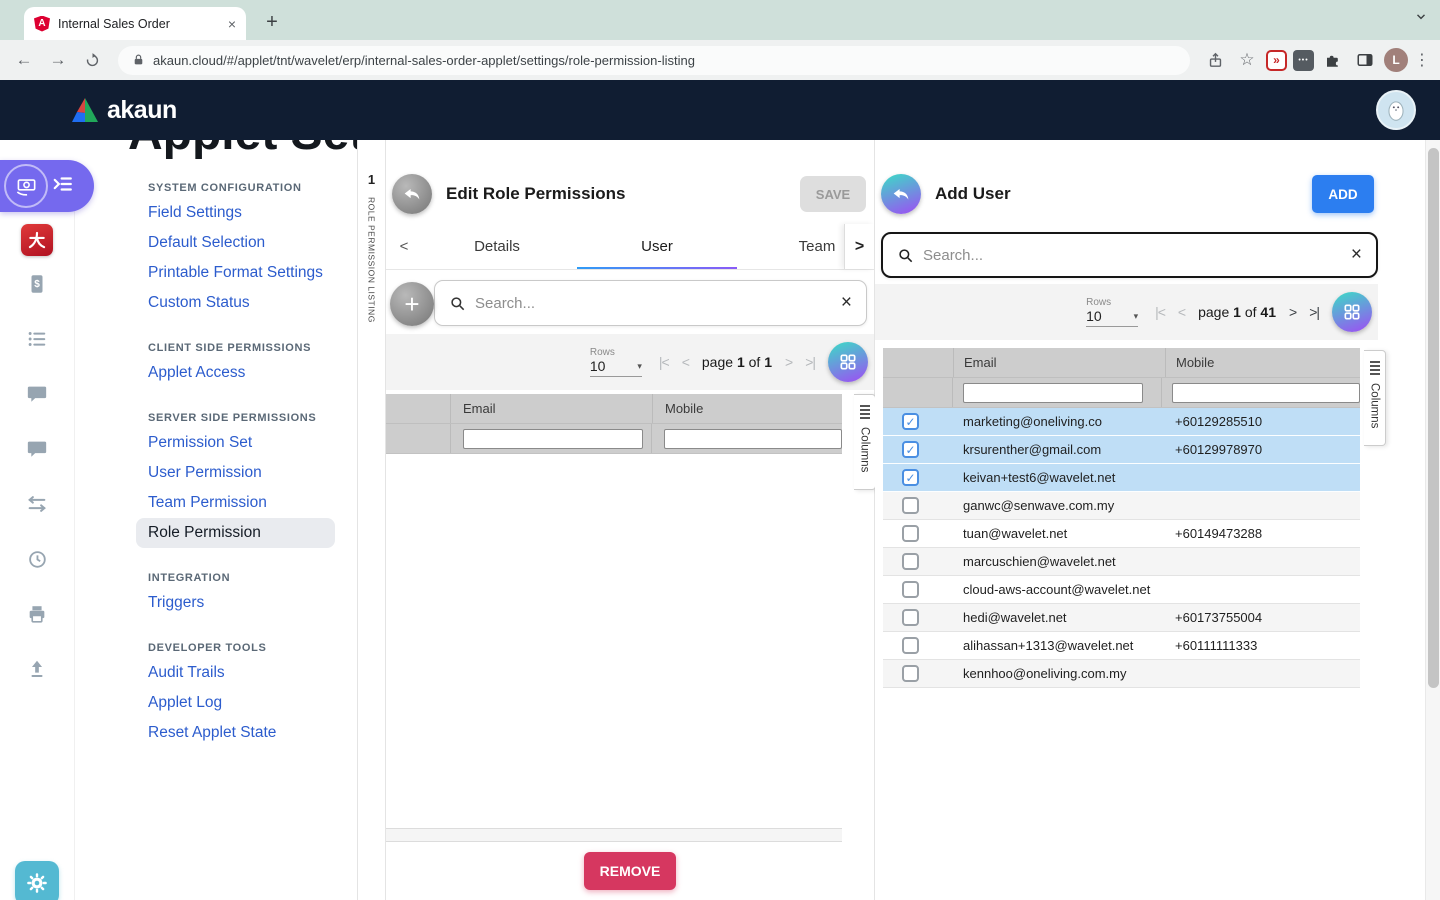  What do you see at coordinates (37, 503) in the screenshot?
I see `transfer-arrows-icon` at bounding box center [37, 503].